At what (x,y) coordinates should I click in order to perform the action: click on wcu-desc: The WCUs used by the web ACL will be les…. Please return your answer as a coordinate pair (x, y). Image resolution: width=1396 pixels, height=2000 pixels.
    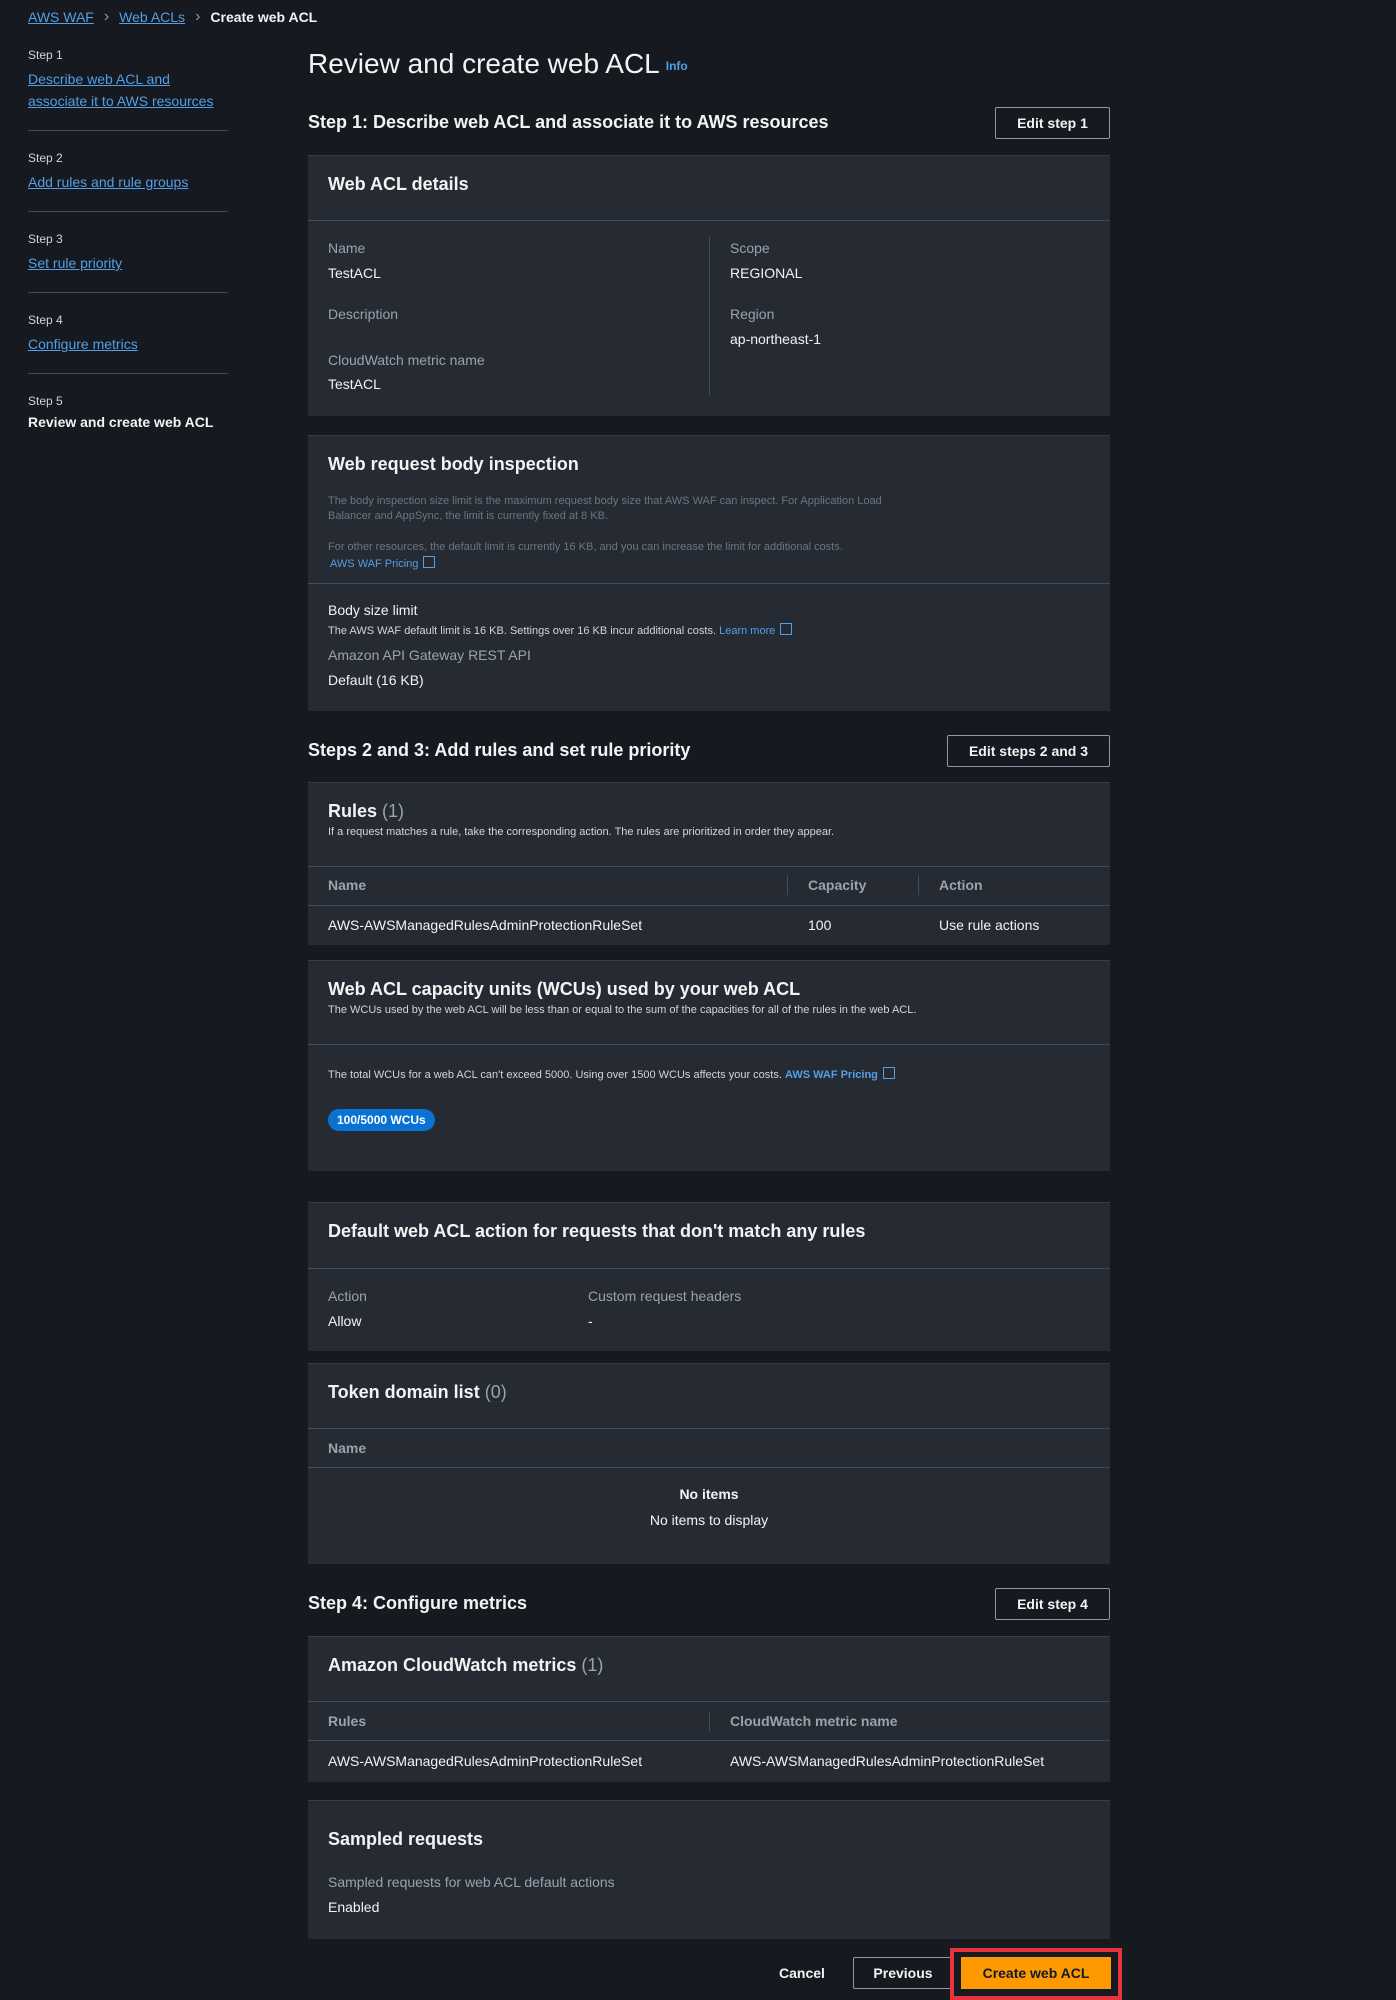
    Looking at the image, I should click on (622, 1010).